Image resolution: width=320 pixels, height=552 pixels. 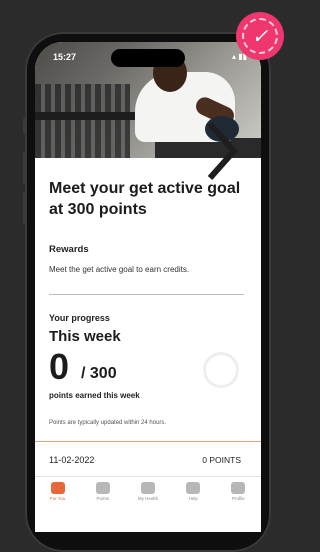 What do you see at coordinates (221, 460) in the screenshot?
I see `summary-points: 0 POINTS` at bounding box center [221, 460].